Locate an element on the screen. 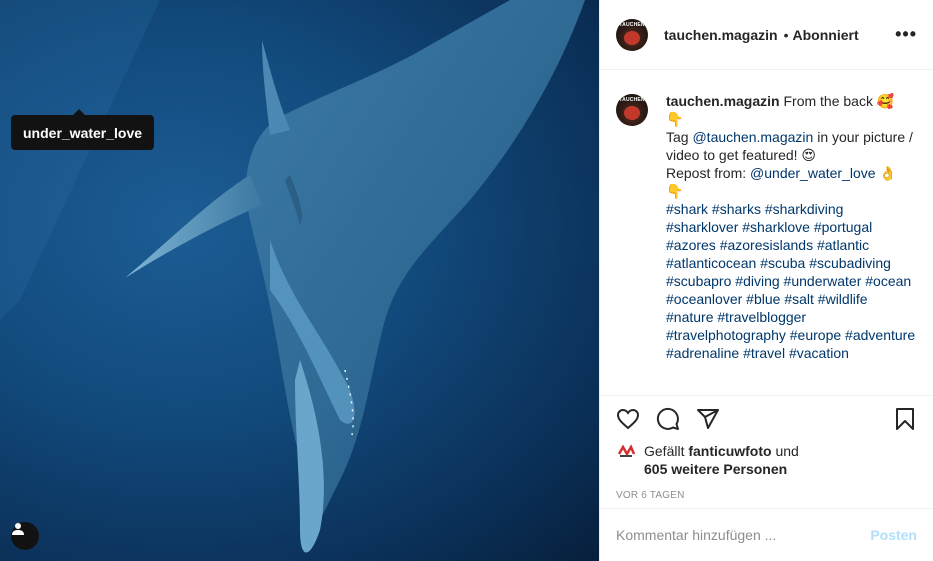 The height and width of the screenshot is (561, 933). caption-line1: From the back 🥰 is located at coordinates (839, 101).